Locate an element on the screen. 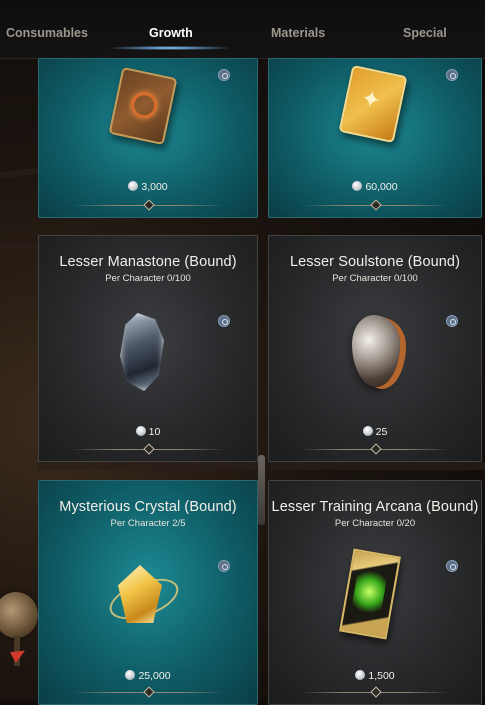 Image resolution: width=485 pixels, height=705 pixels. price-value: 3,000 is located at coordinates (154, 187).